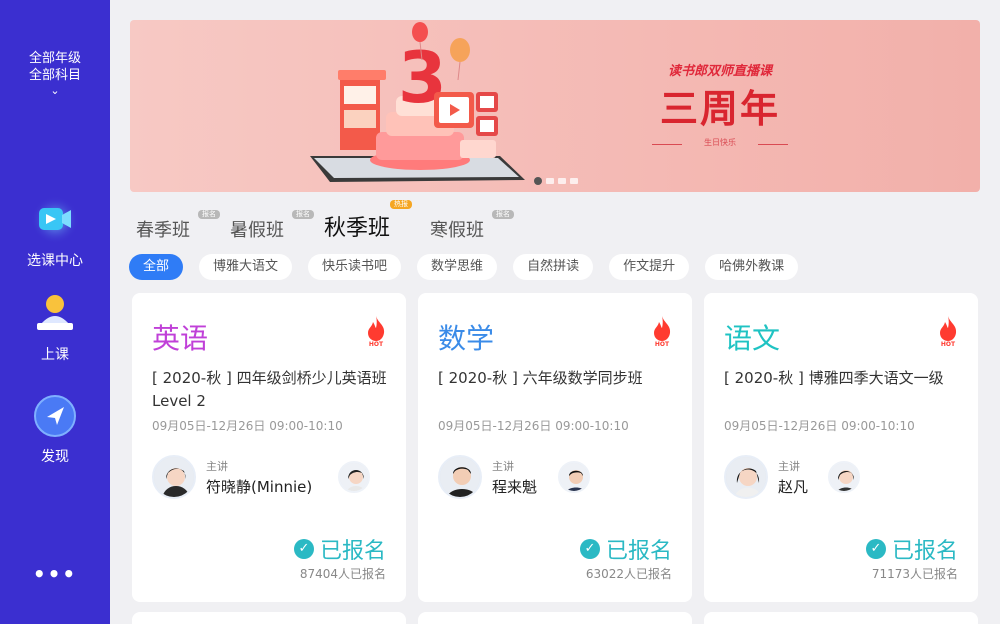 This screenshot has height=624, width=1000. What do you see at coordinates (55, 90) in the screenshot?
I see `chevron-down-icon: ⌄` at bounding box center [55, 90].